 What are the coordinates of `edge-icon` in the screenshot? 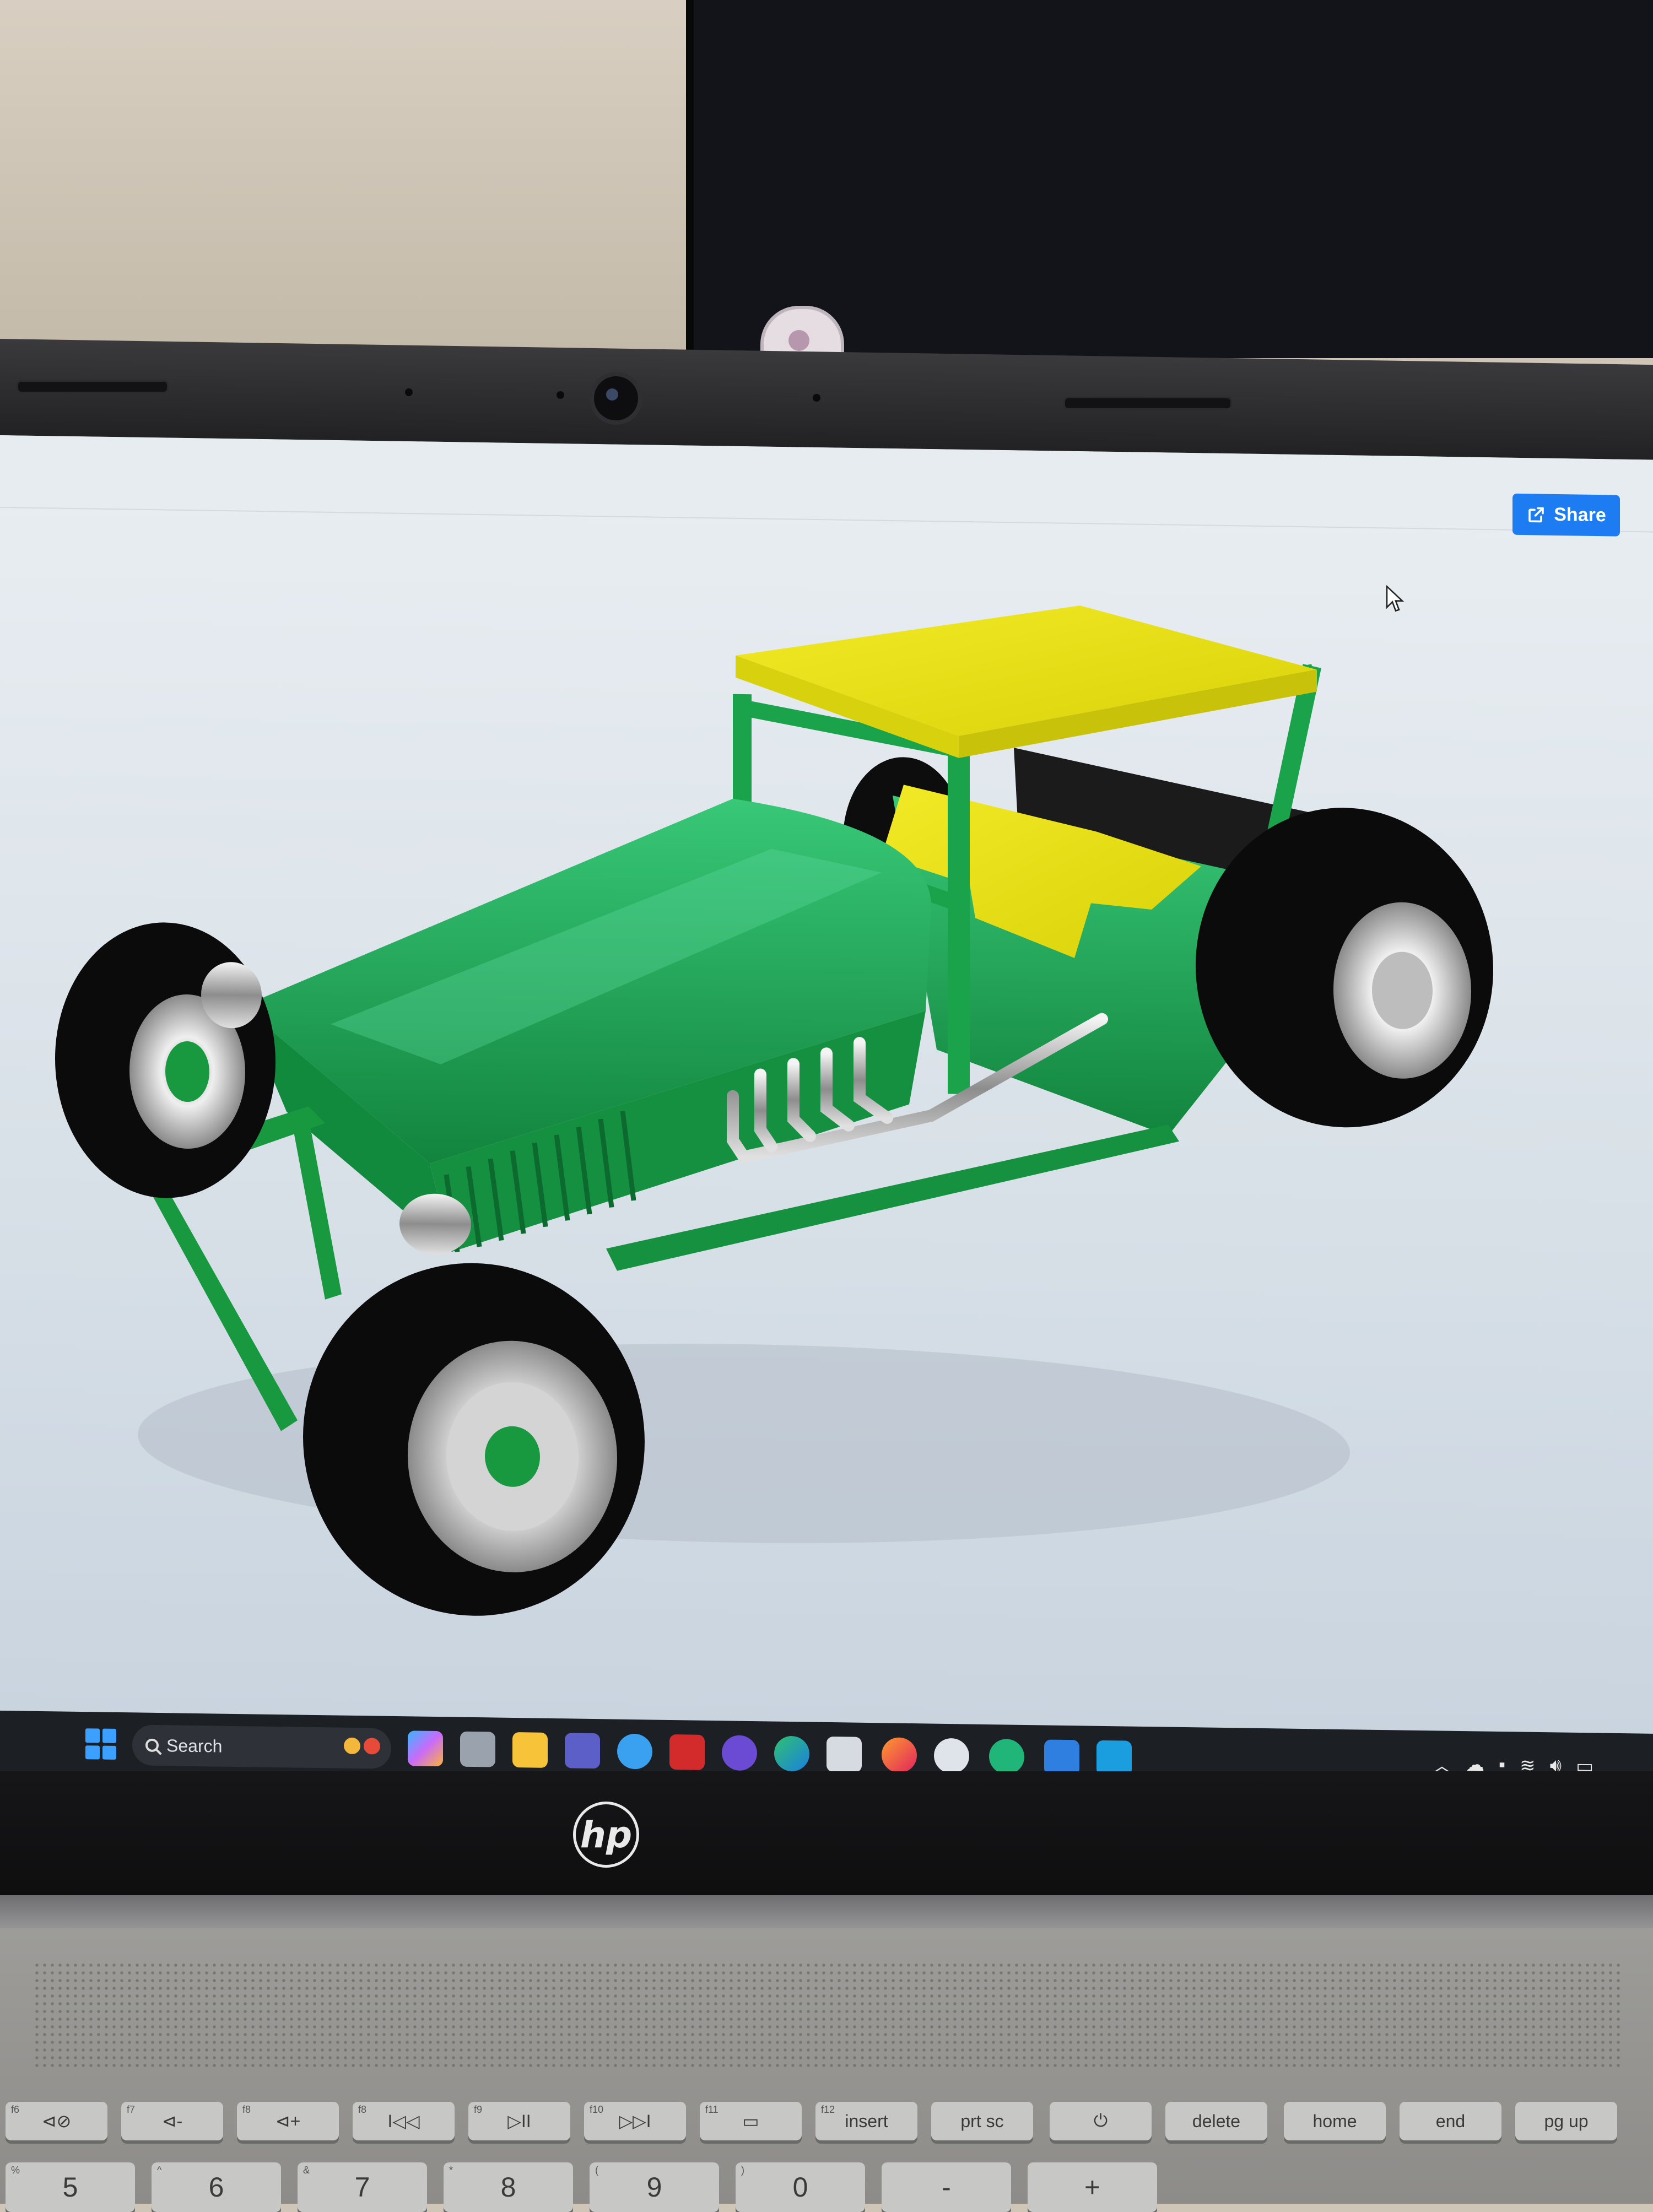 It's located at (792, 1753).